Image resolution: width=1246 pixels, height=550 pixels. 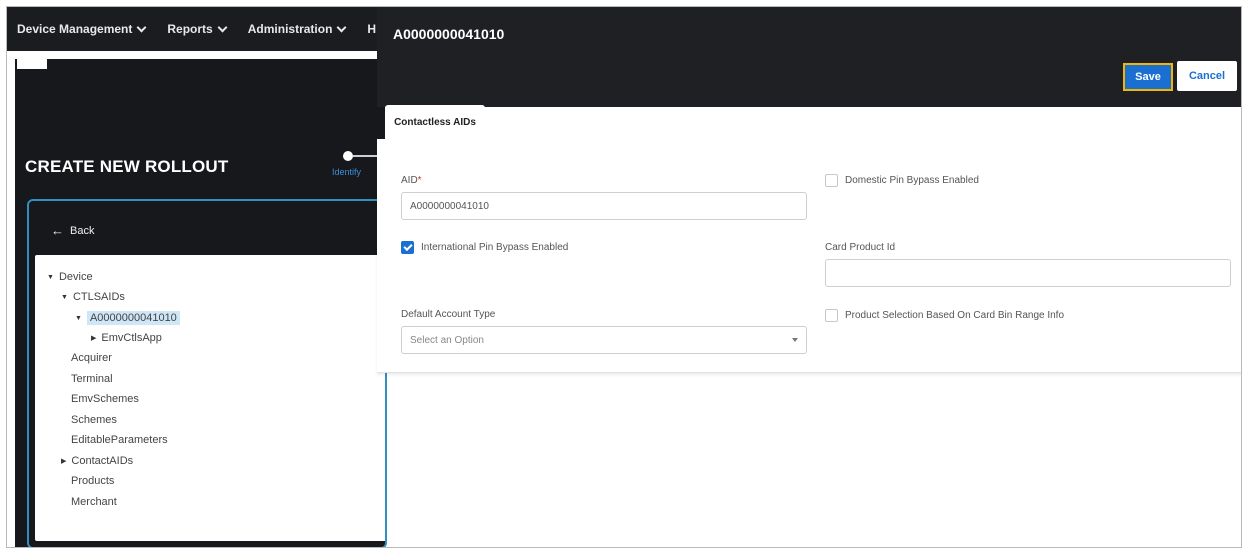 I want to click on nav-help: H, so click(x=371, y=29).